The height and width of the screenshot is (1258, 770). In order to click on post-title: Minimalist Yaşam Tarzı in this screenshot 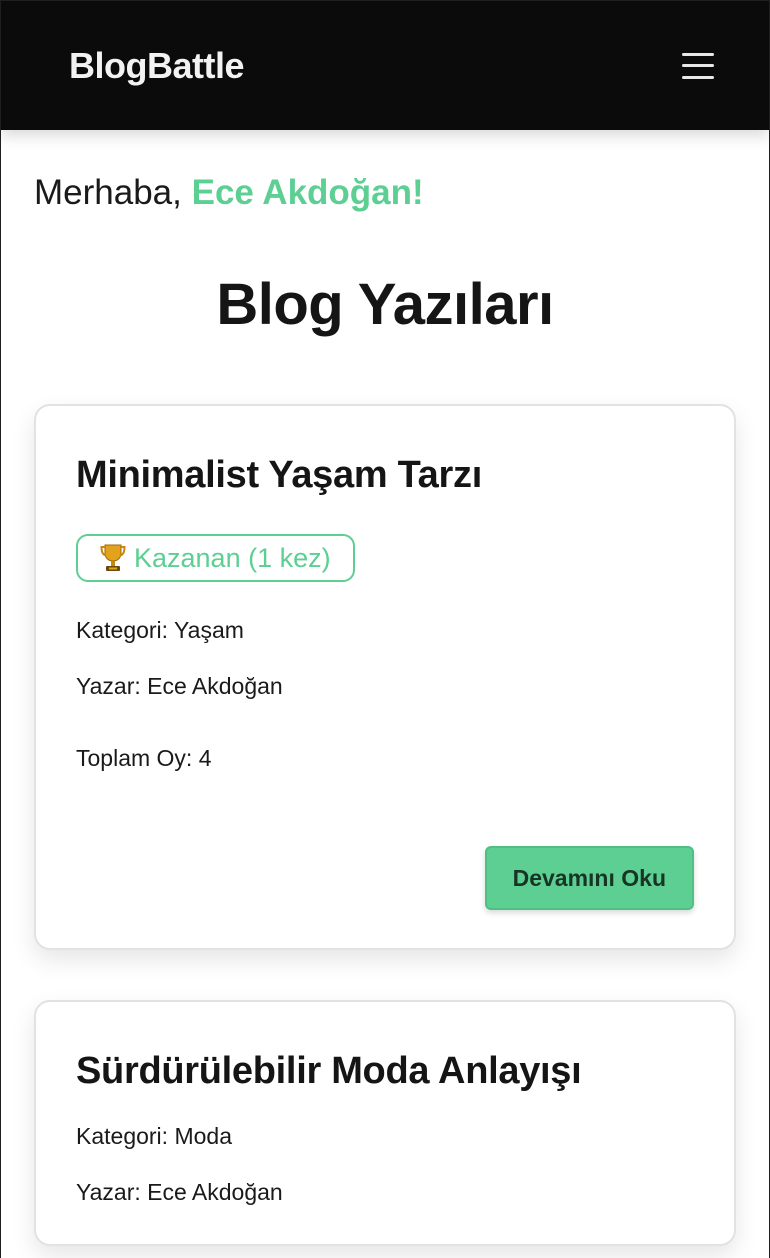, I will do `click(279, 475)`.